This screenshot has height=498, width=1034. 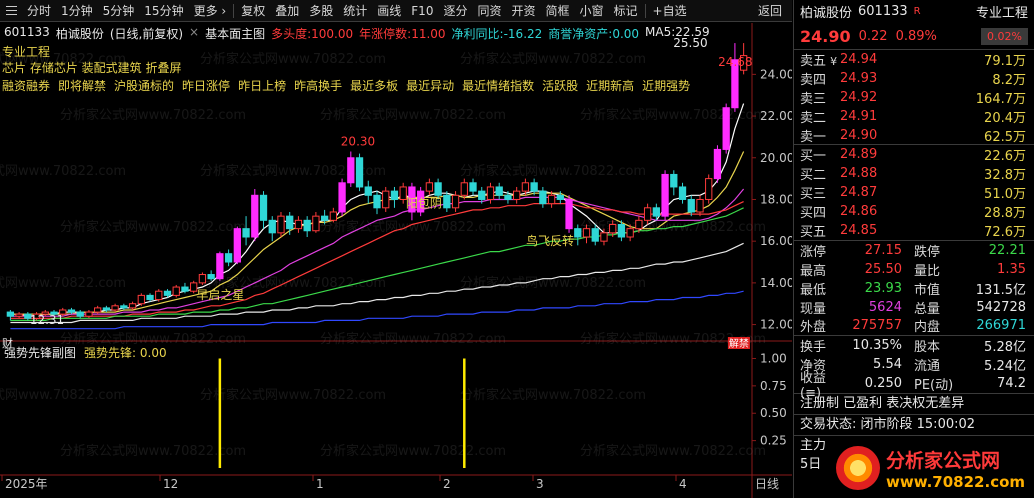 I want to click on ask-row: 卖二 24.91 20.4万, so click(x=914, y=116).